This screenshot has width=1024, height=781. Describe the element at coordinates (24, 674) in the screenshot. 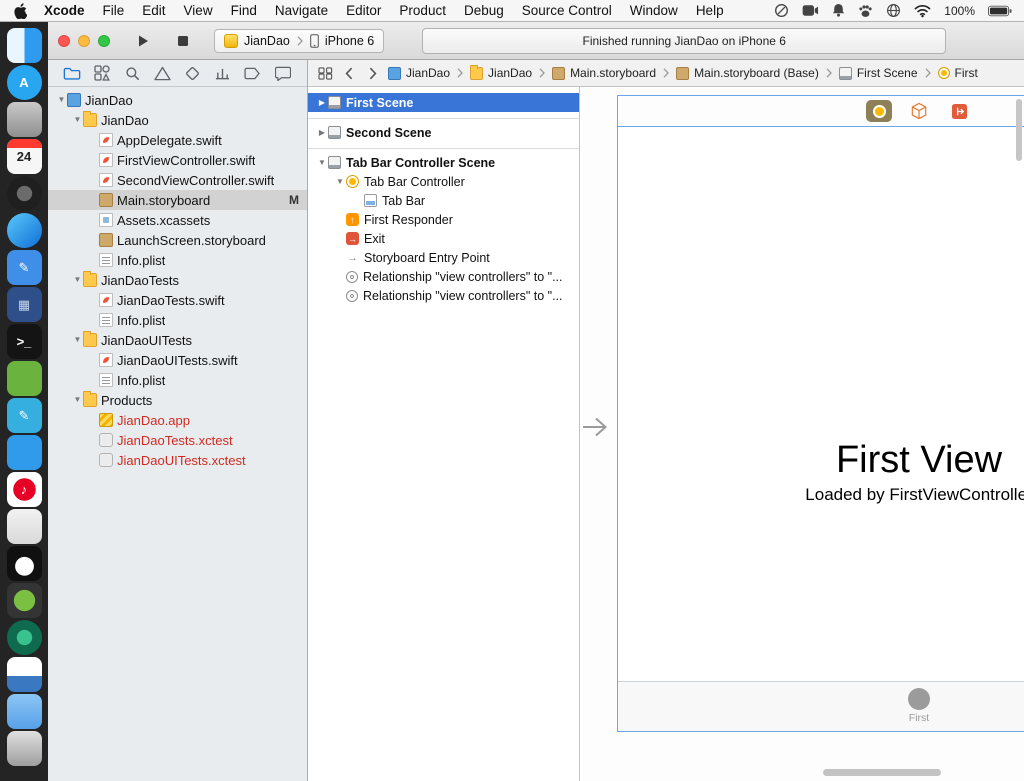

I see `box-app-icon` at that location.